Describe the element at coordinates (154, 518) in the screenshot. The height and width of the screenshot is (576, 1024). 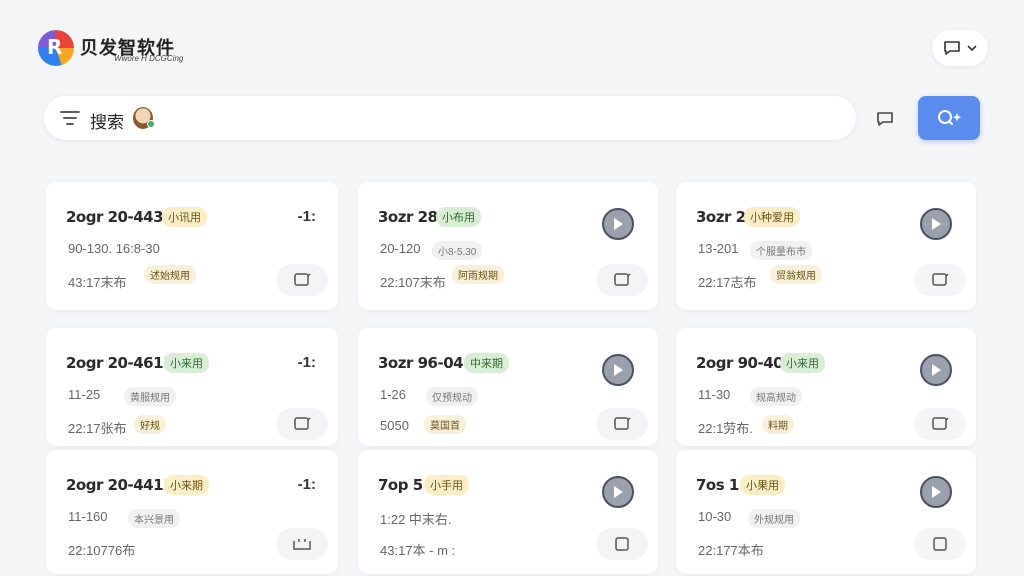
I see `card-tag: 本兴景用` at that location.